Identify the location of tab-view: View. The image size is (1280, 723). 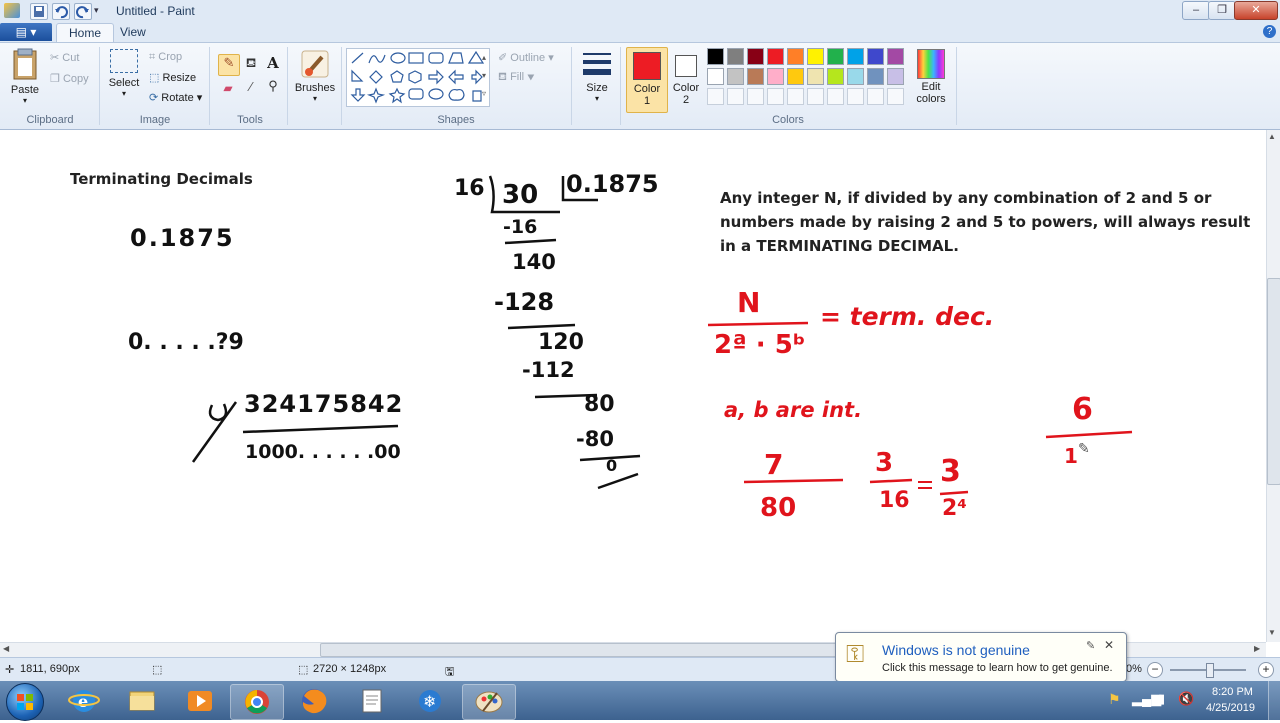
(133, 32).